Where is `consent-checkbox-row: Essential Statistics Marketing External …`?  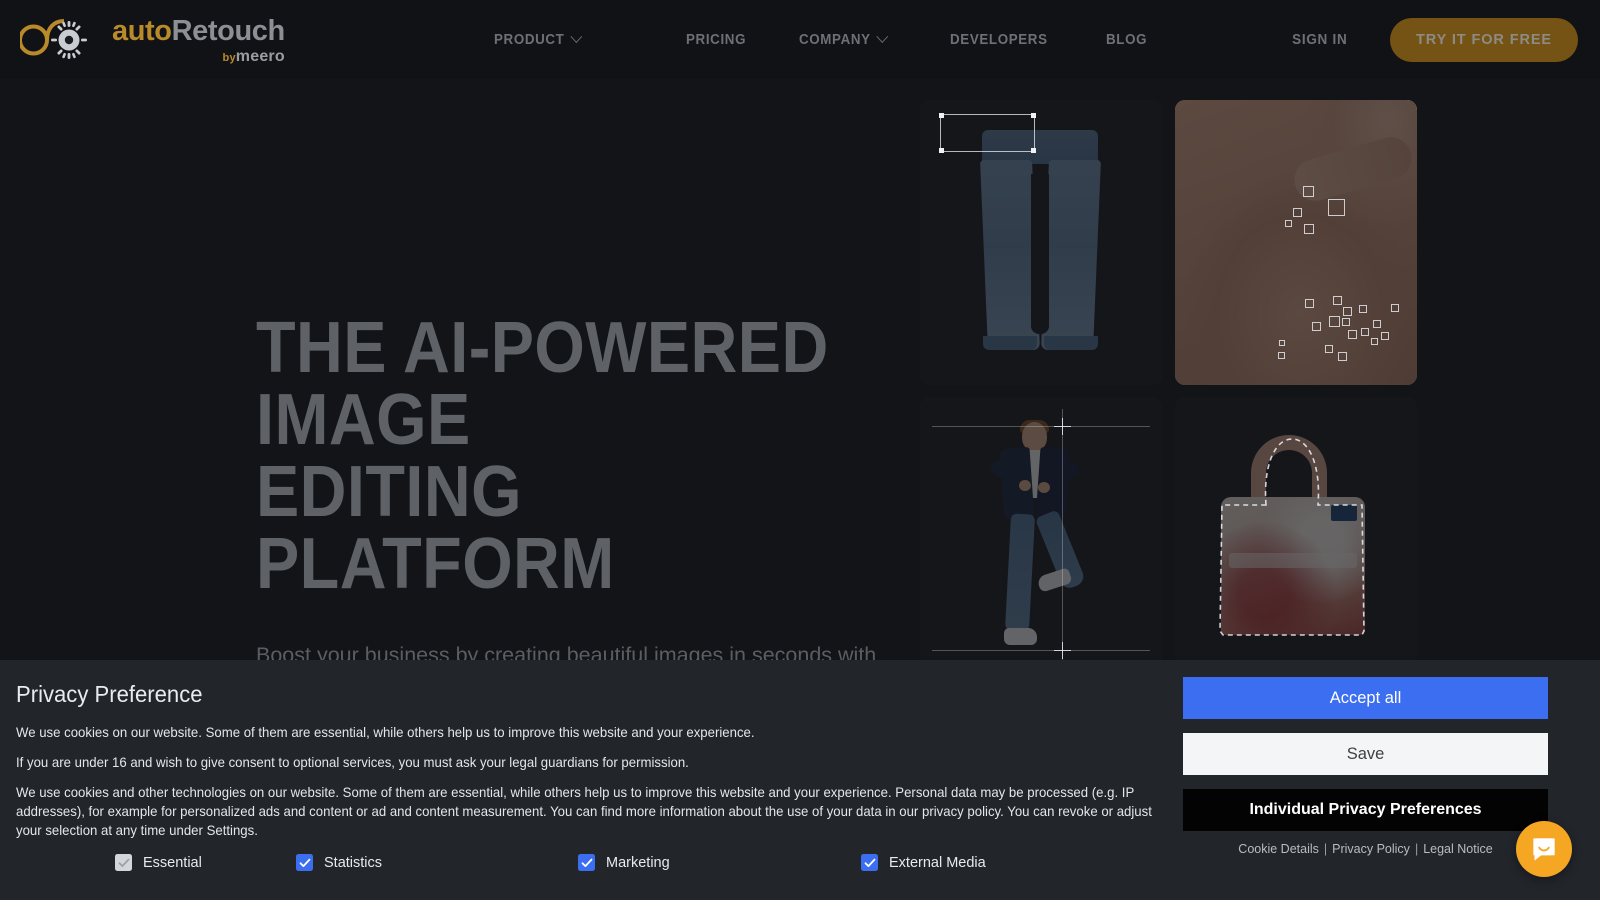
consent-checkbox-row: Essential Statistics Marketing External … is located at coordinates (800, 862).